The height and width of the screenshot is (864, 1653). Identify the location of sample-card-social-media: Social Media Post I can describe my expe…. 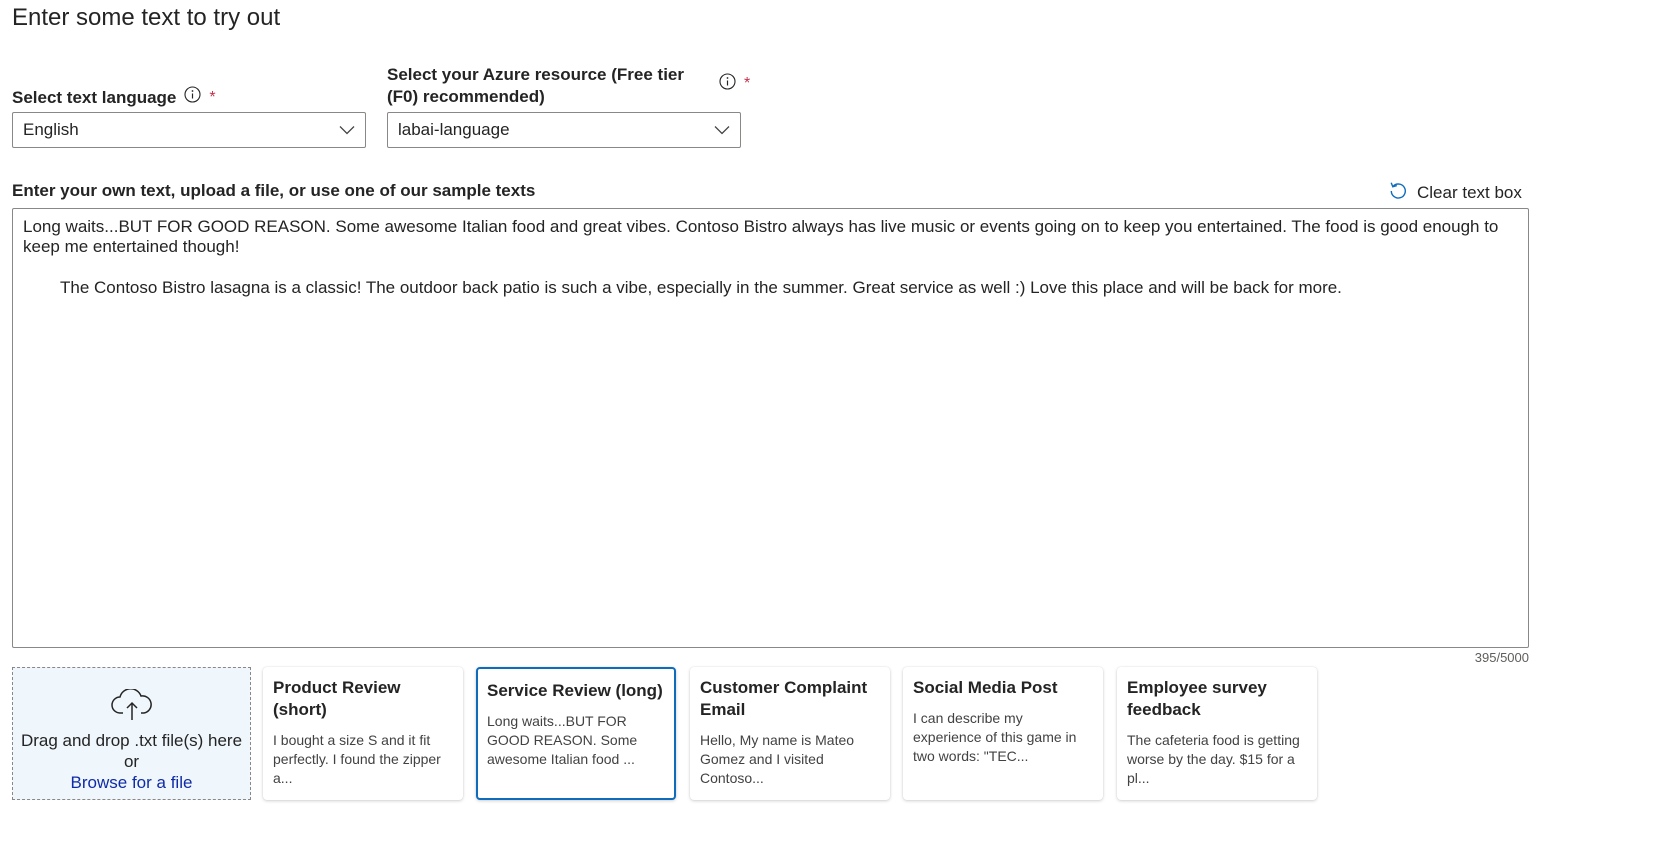
(1003, 733).